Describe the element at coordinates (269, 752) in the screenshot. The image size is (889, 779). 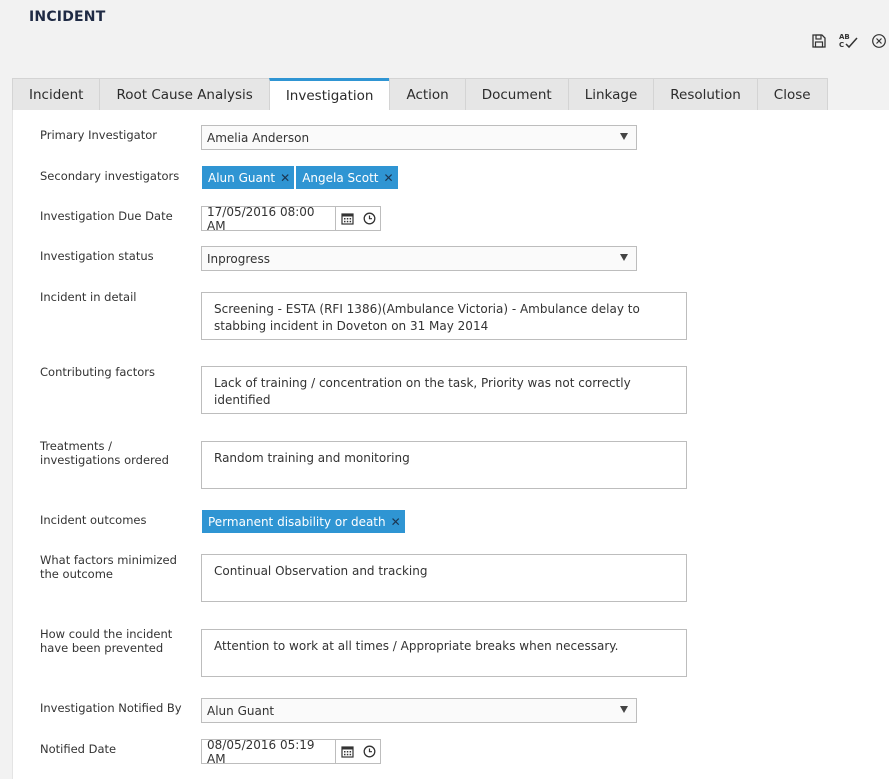
I see `notified-date-value: 08/05/2016 05:19 AM` at that location.